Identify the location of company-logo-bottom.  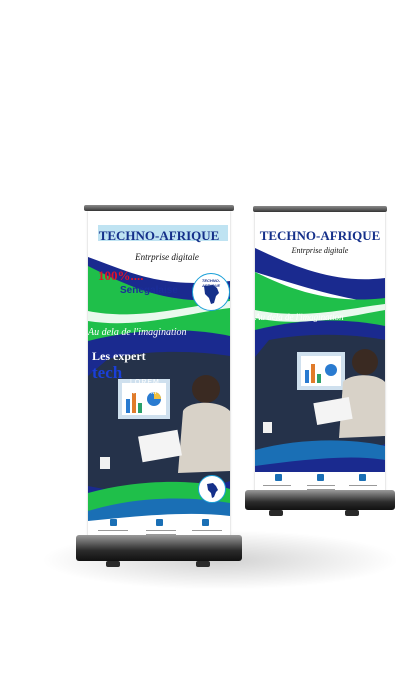
(212, 489).